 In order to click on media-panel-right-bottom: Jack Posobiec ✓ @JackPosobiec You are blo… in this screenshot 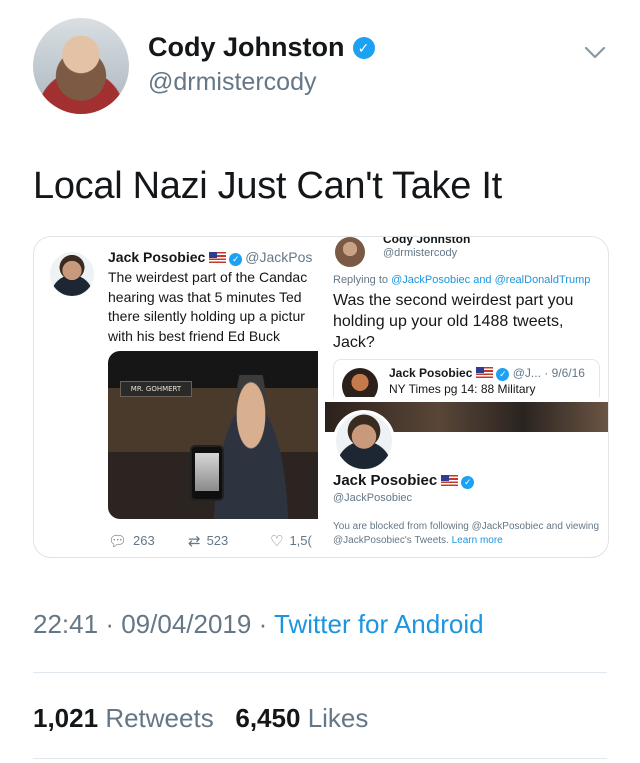, I will do `click(466, 479)`.